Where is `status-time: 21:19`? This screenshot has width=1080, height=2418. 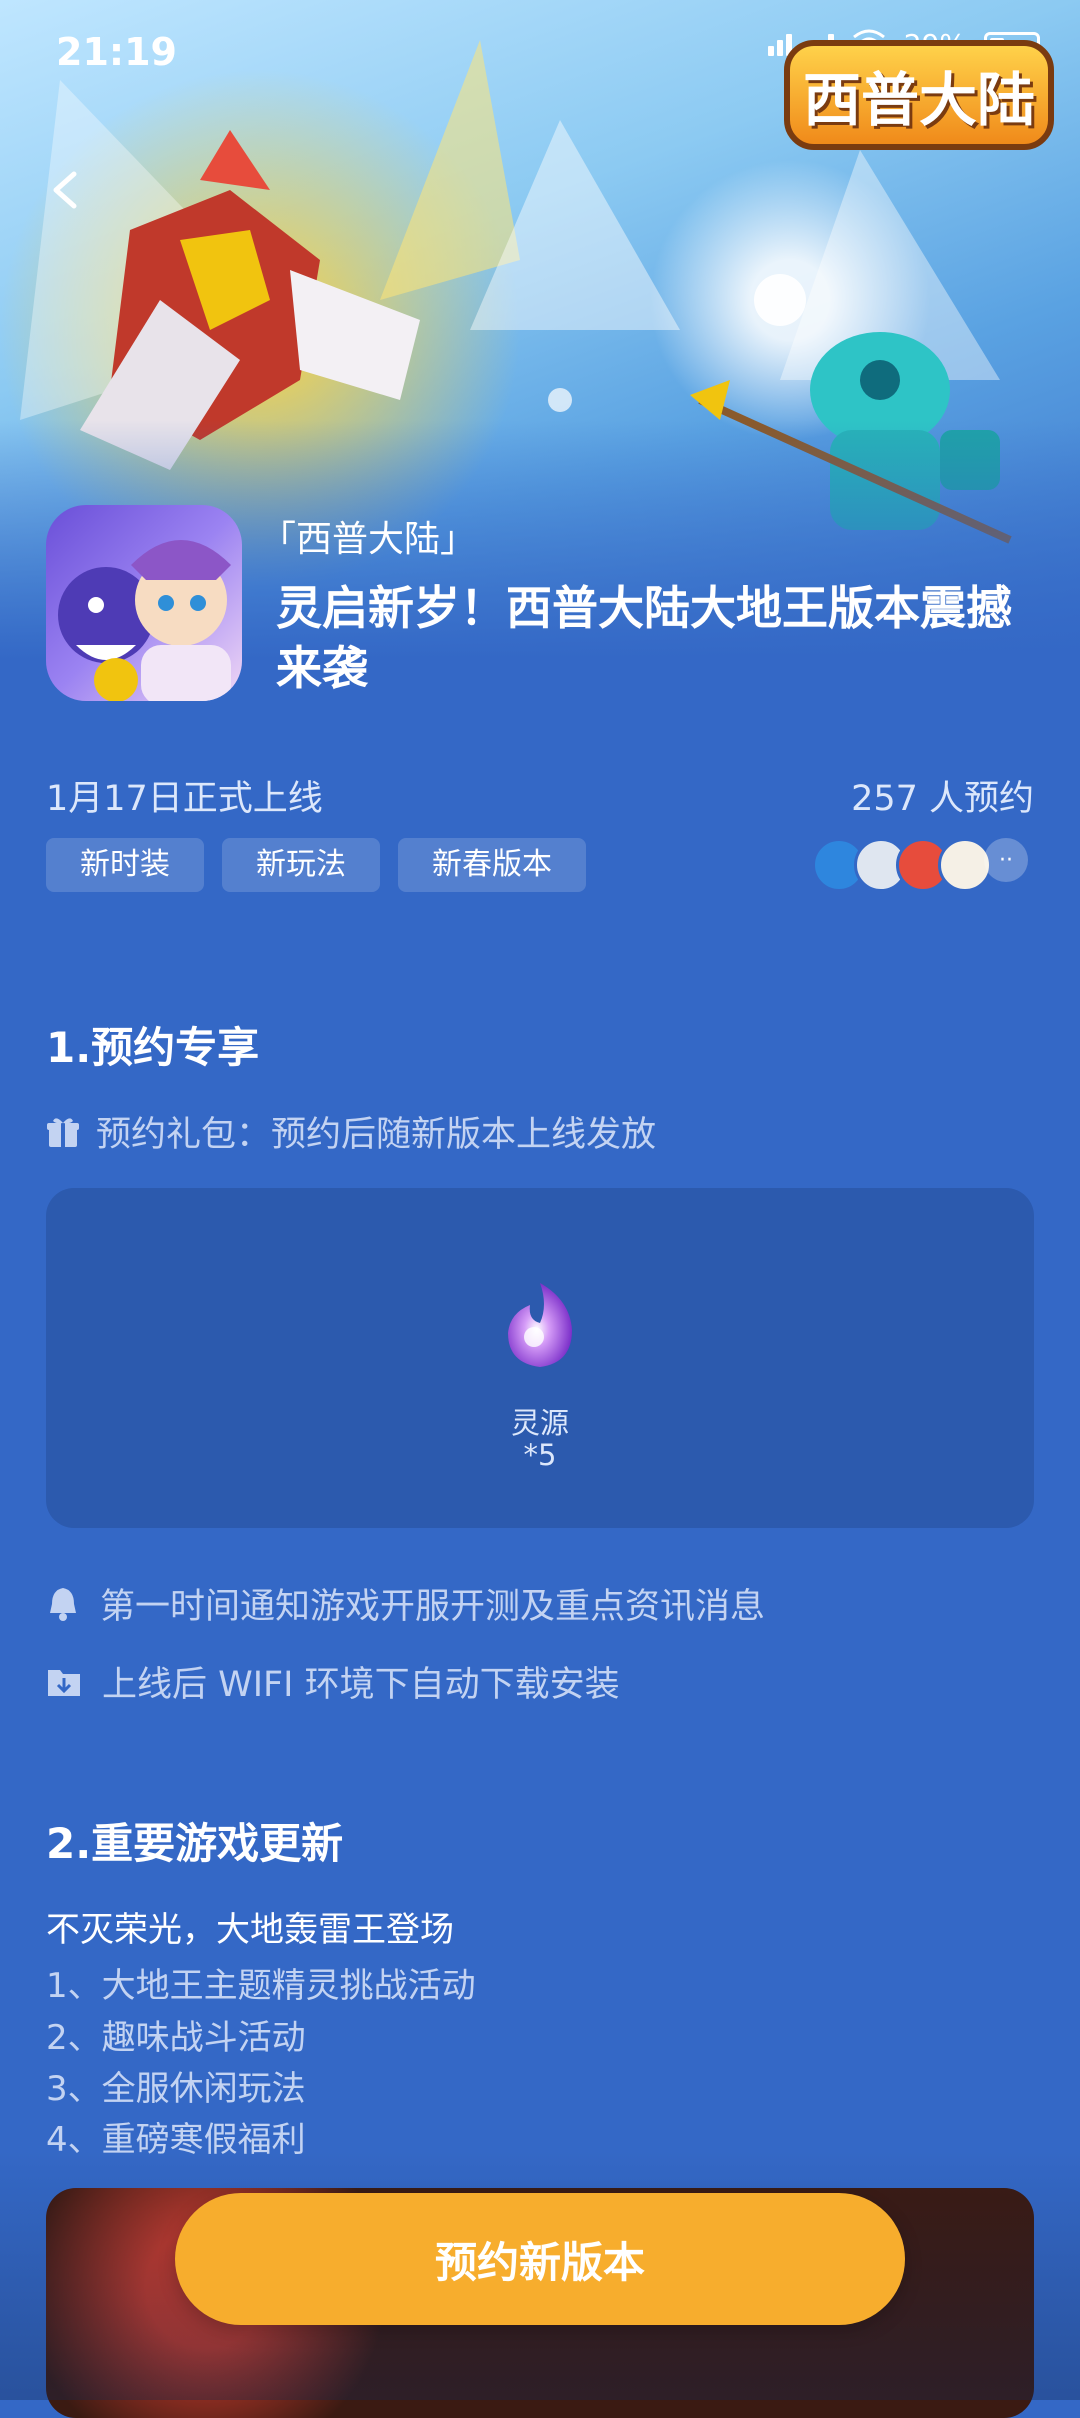
status-time: 21:19 is located at coordinates (116, 52).